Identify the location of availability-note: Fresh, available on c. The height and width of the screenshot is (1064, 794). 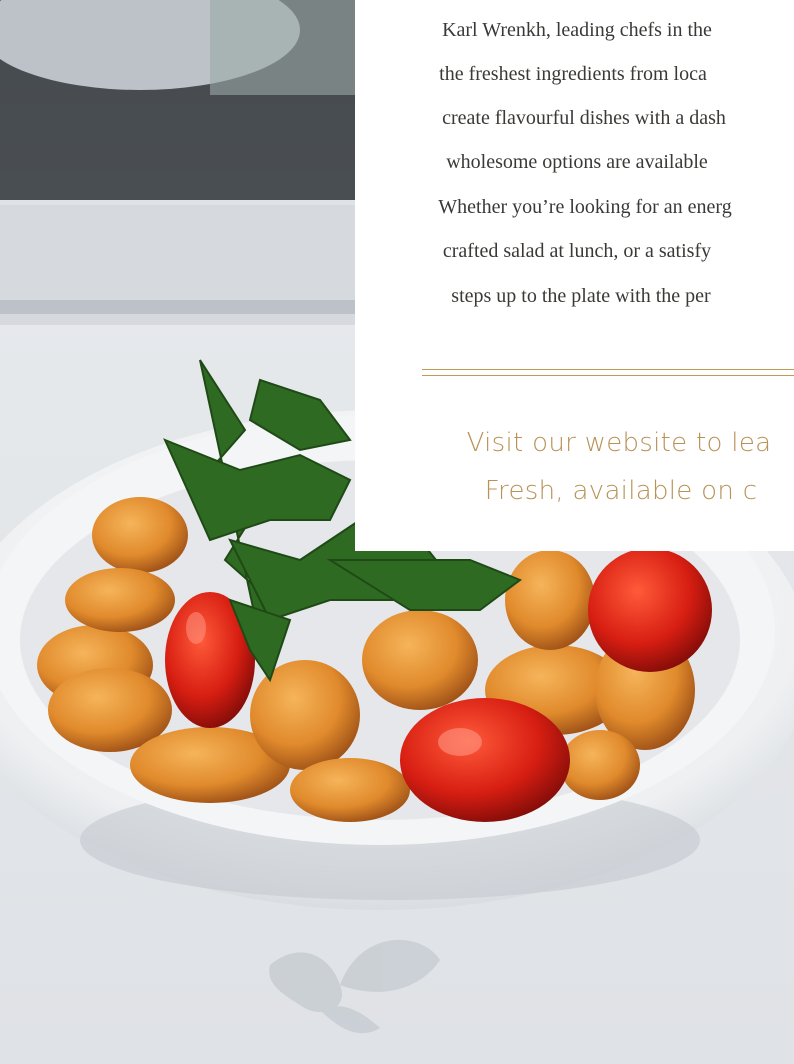
(621, 491).